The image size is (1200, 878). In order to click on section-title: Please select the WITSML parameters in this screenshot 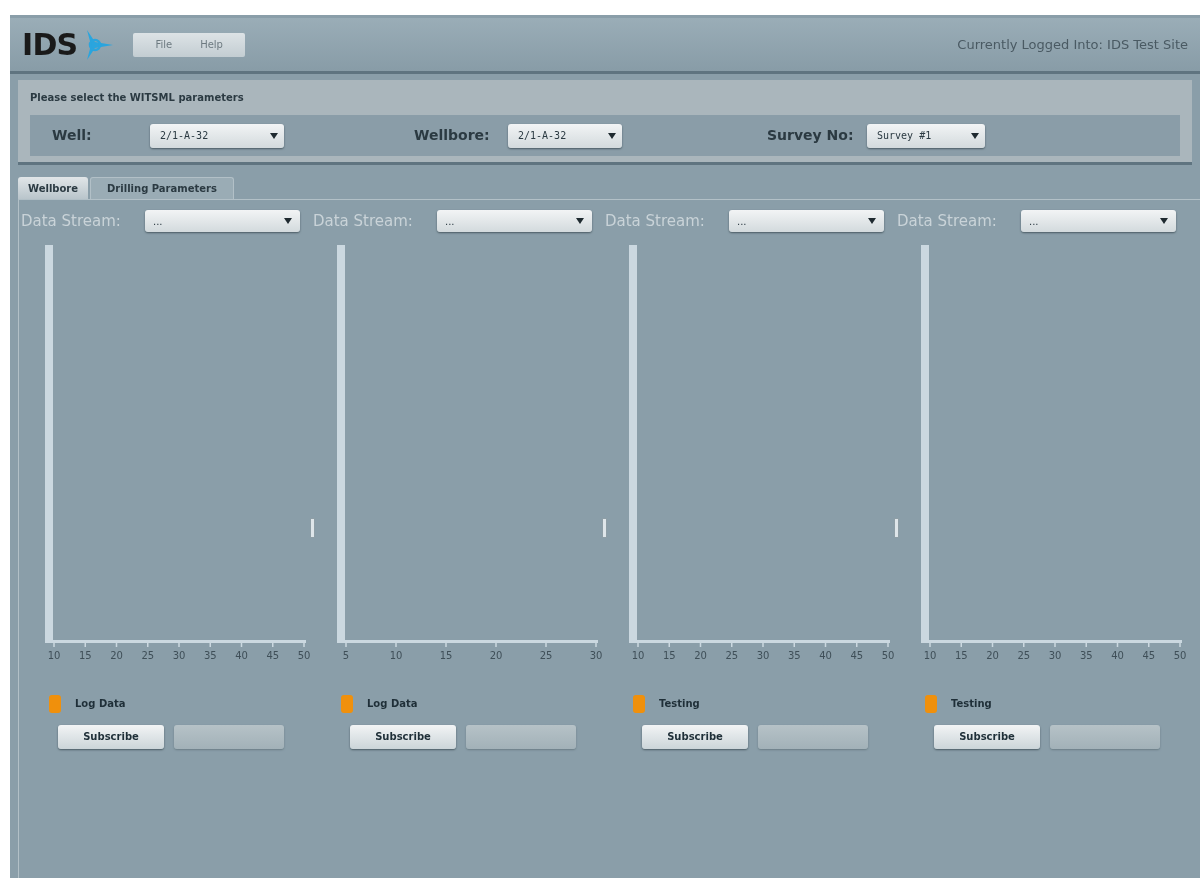, I will do `click(137, 98)`.